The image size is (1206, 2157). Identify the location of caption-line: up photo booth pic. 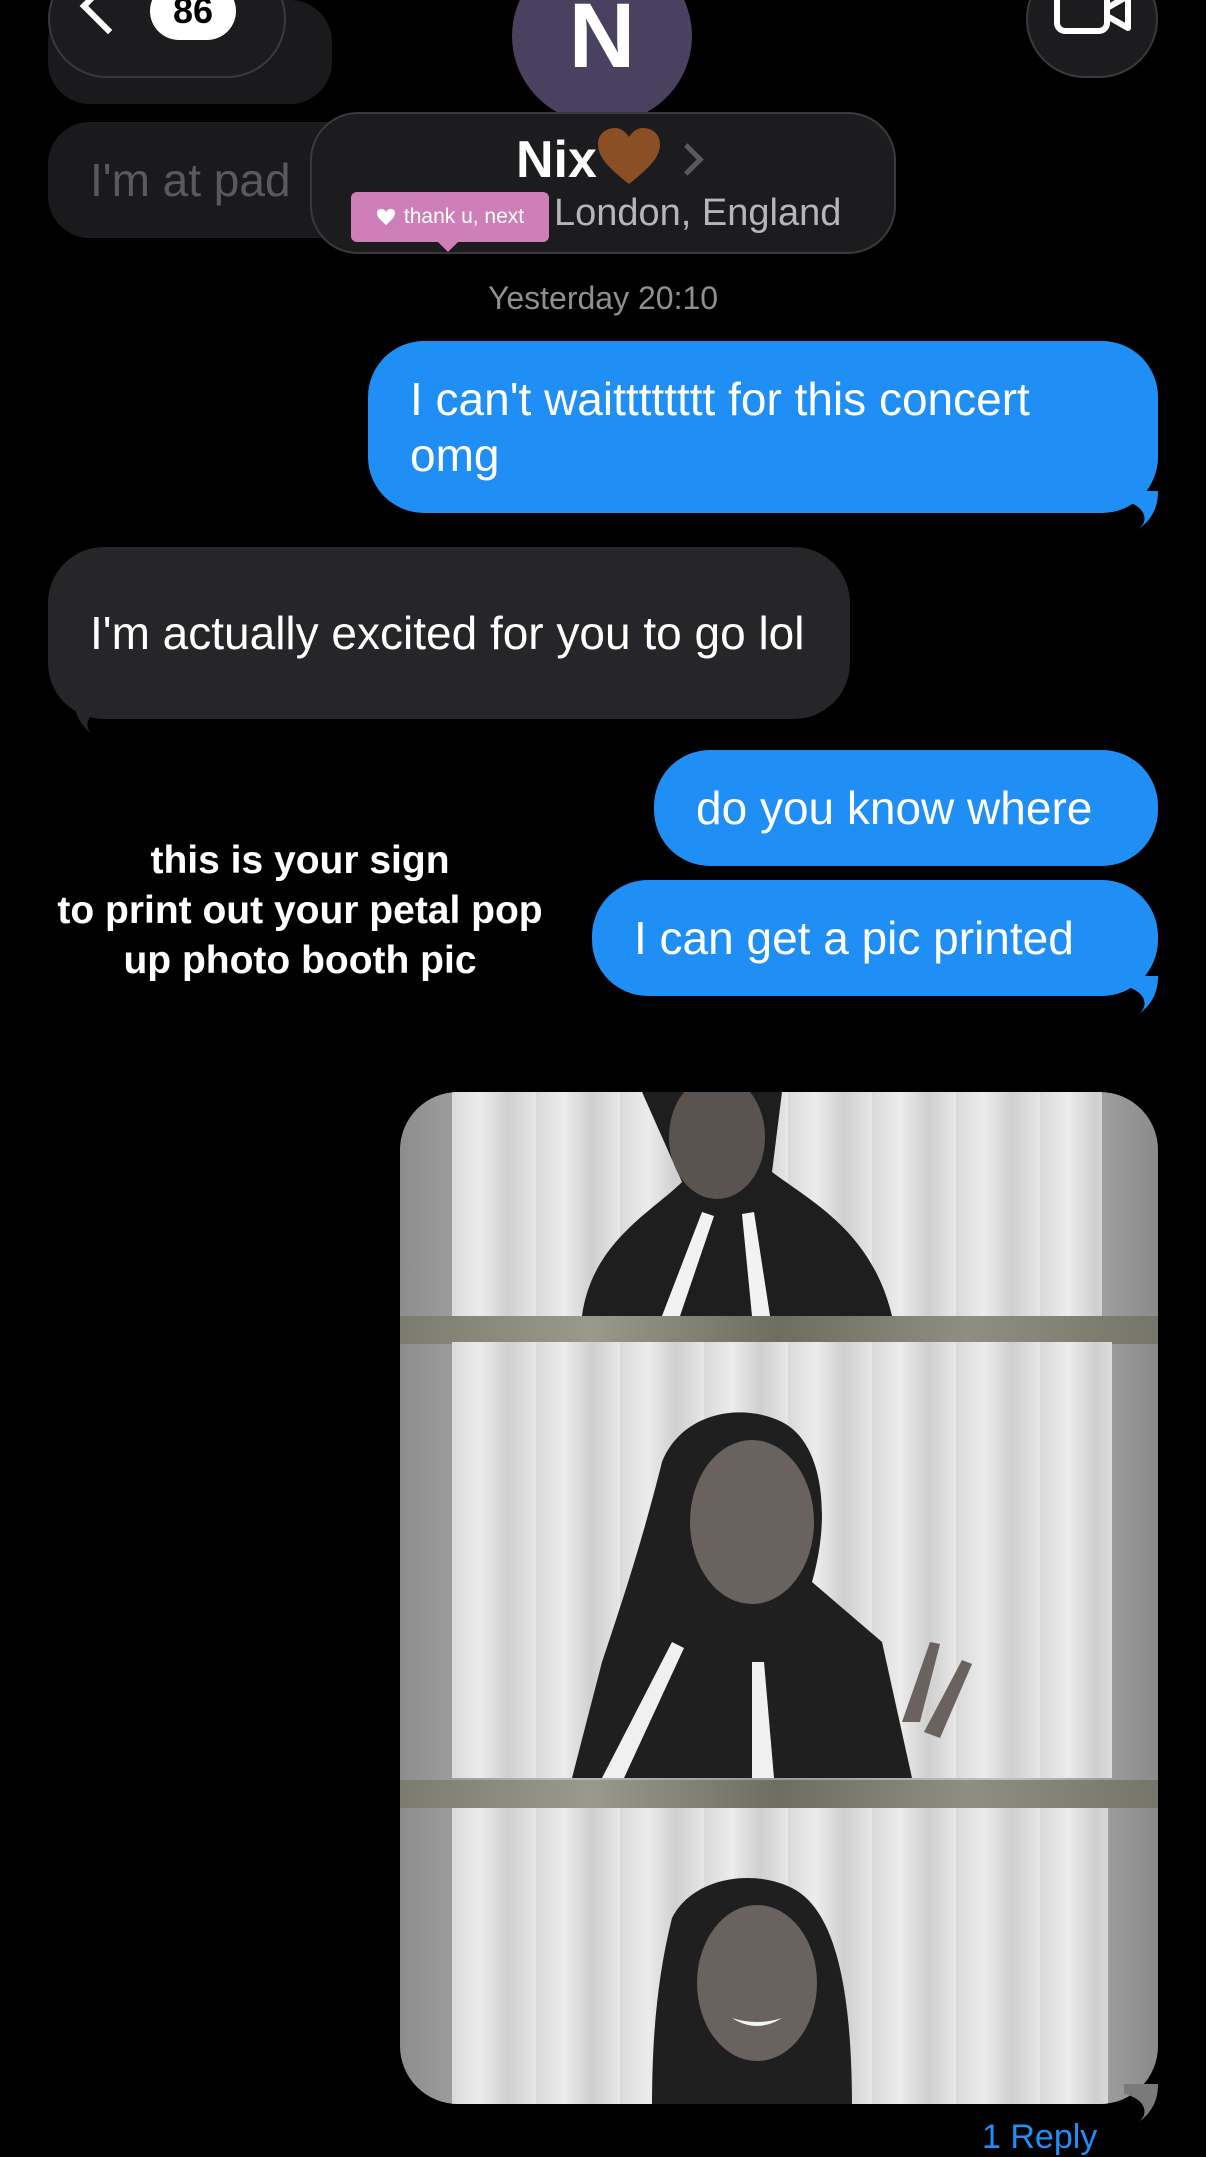
(300, 960).